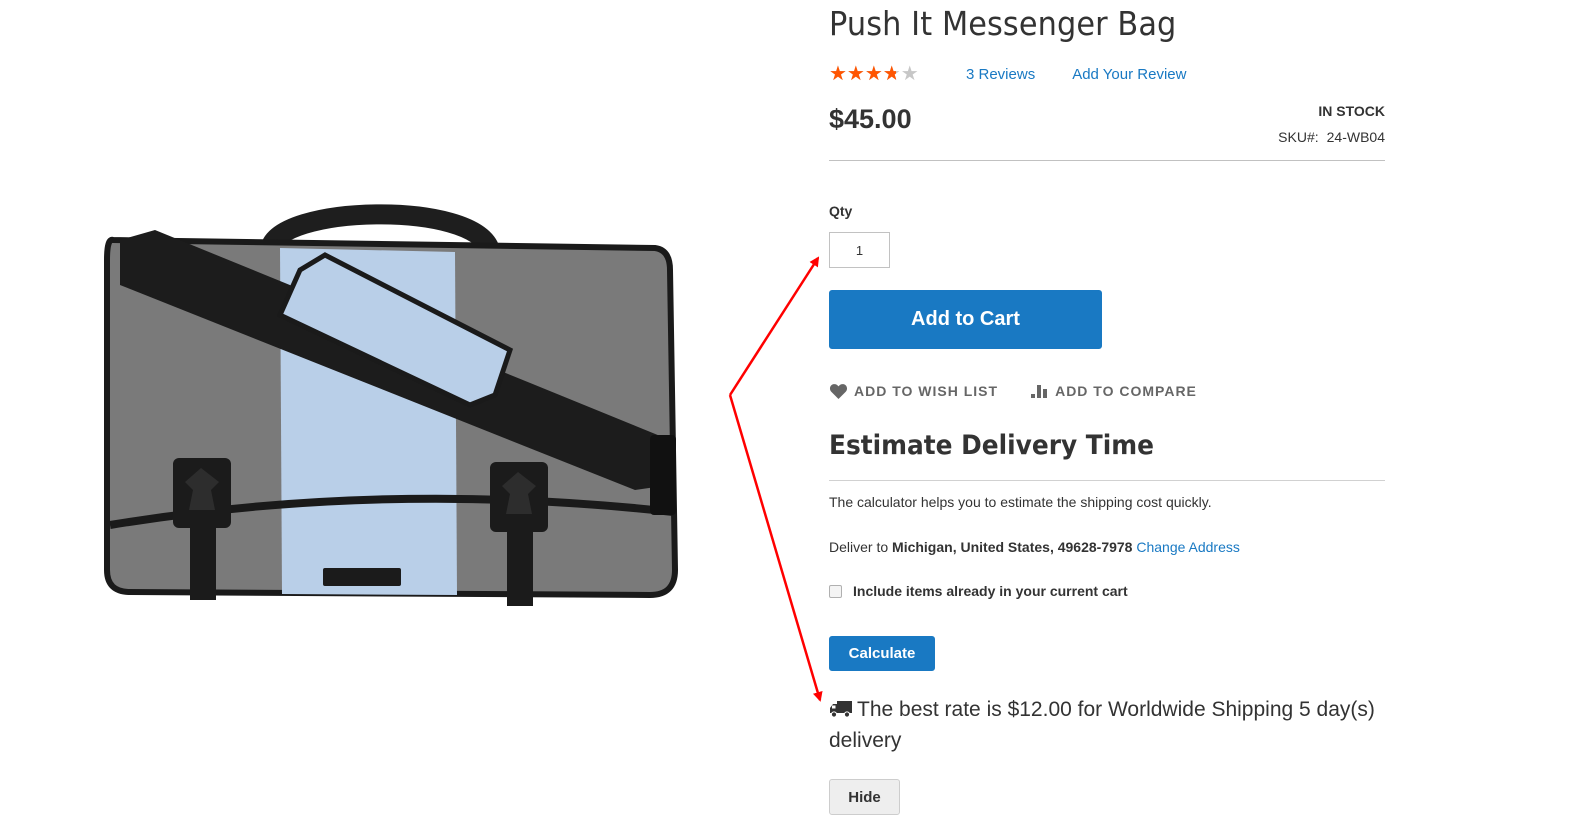  What do you see at coordinates (1039, 391) in the screenshot?
I see `compare-chart-icon` at bounding box center [1039, 391].